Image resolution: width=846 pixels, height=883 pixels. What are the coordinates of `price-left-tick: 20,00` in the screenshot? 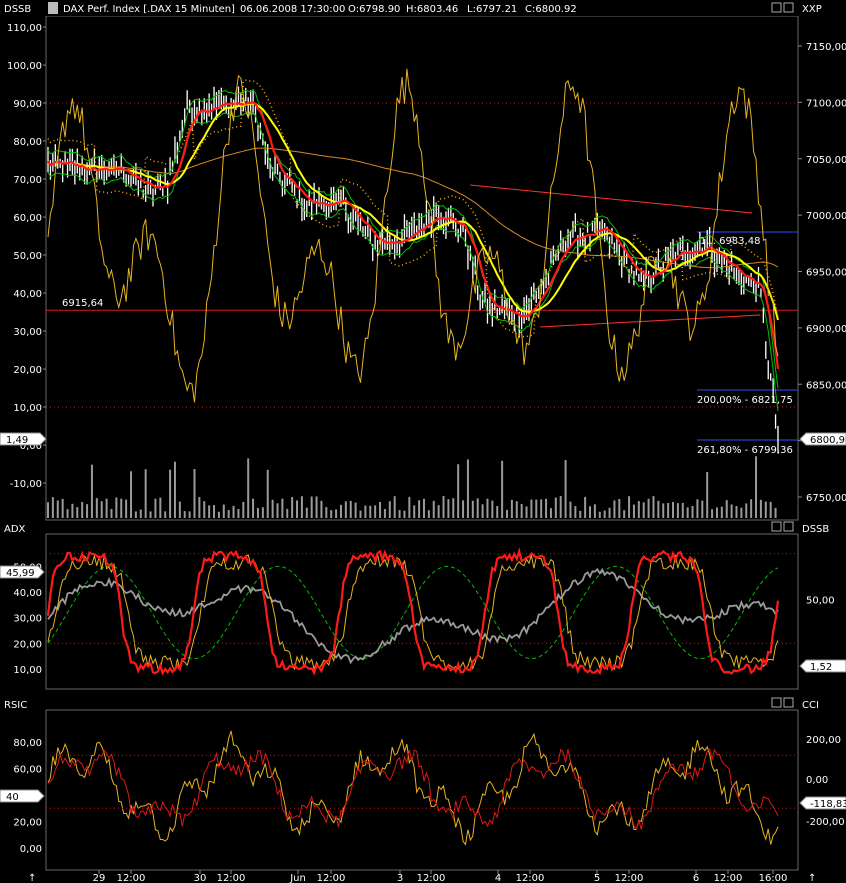 It's located at (27, 370).